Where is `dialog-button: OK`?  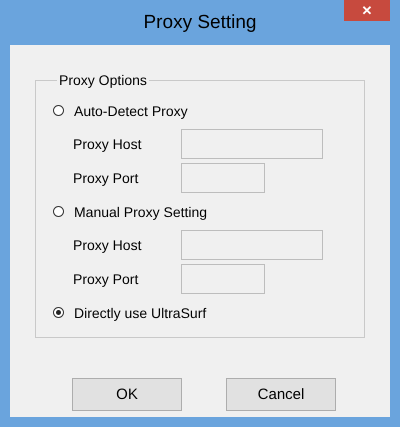 dialog-button: OK is located at coordinates (127, 394).